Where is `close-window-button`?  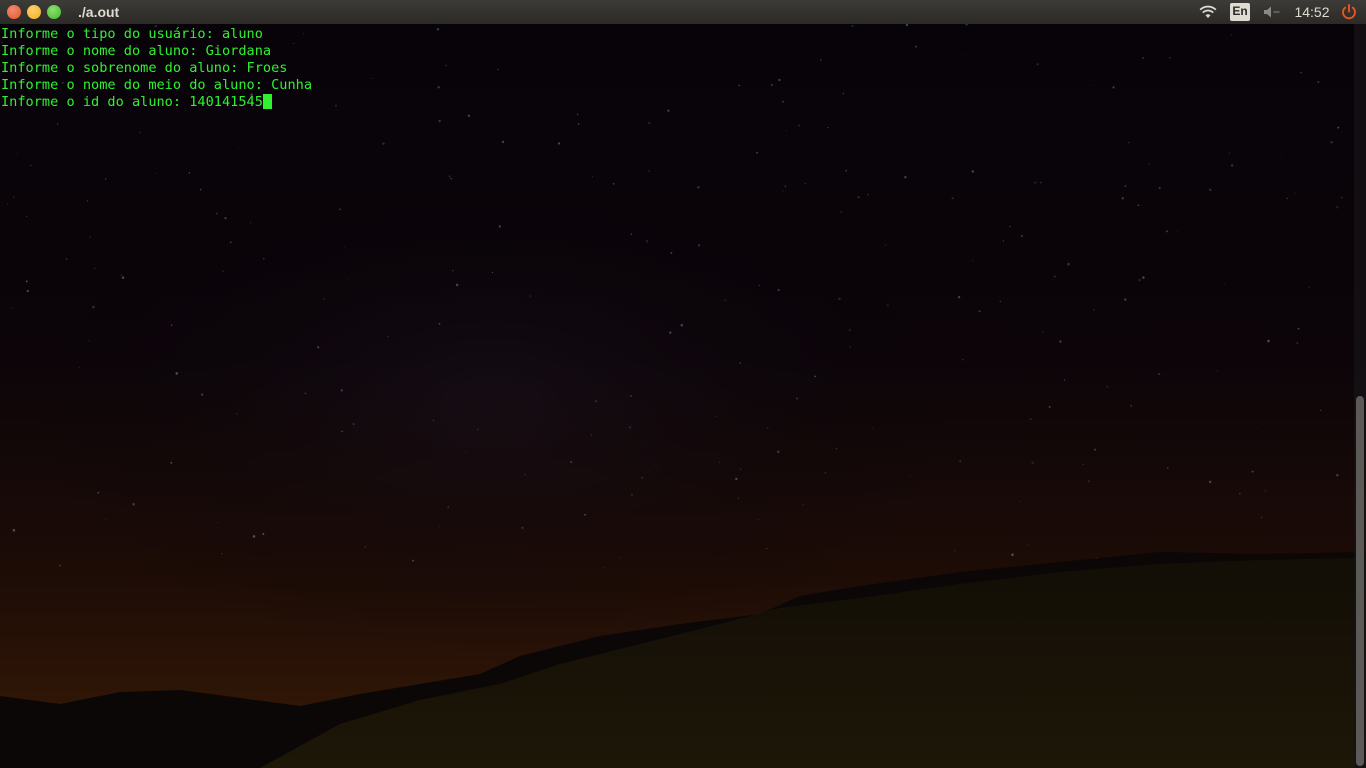 close-window-button is located at coordinates (14, 12).